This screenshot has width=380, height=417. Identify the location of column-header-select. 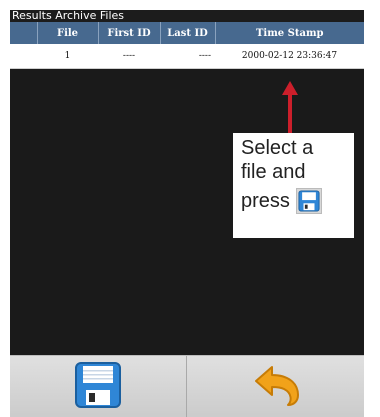
(24, 33).